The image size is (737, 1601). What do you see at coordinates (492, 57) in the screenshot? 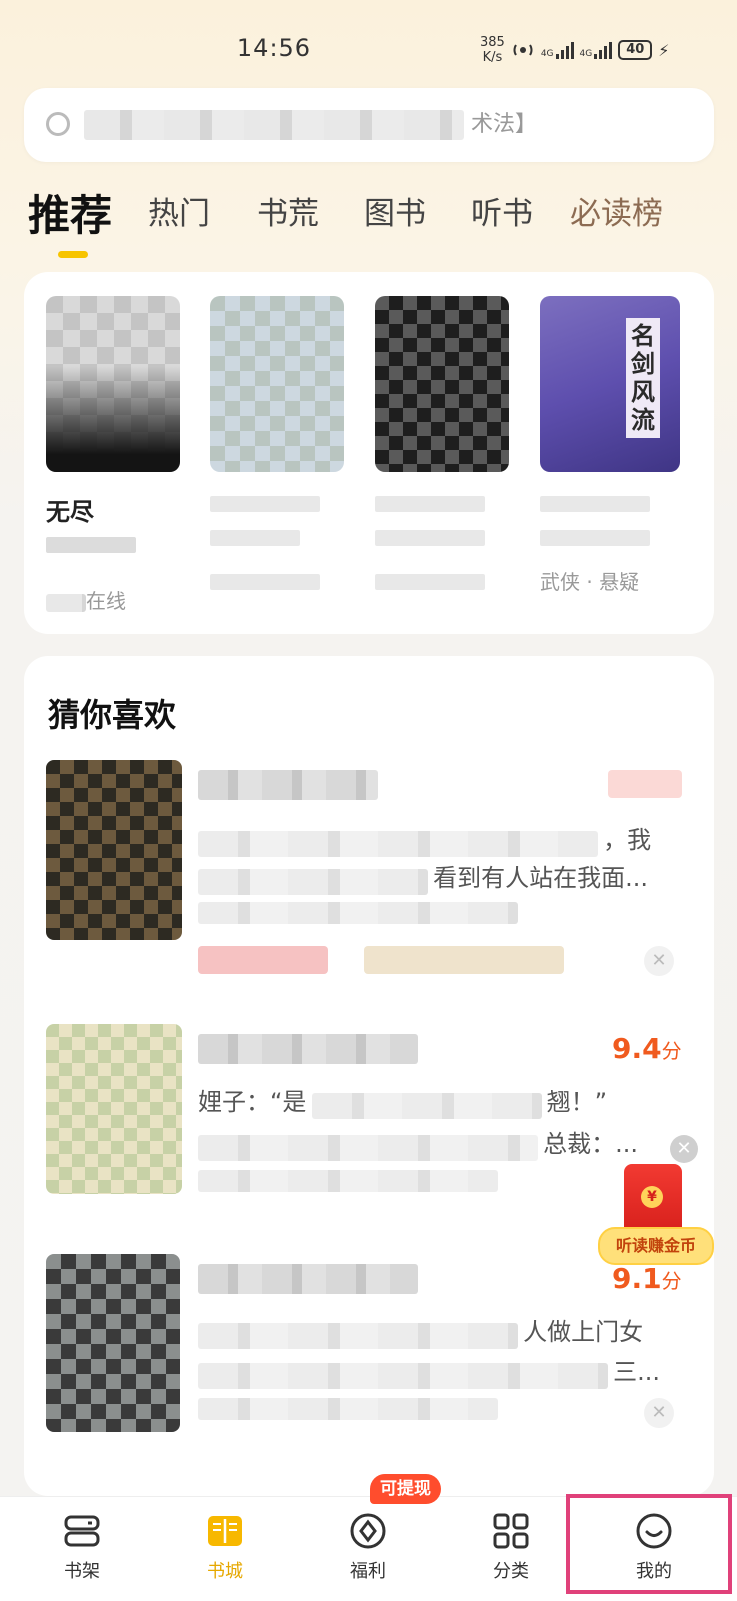
I see `network-speed-unit: K/s` at bounding box center [492, 57].